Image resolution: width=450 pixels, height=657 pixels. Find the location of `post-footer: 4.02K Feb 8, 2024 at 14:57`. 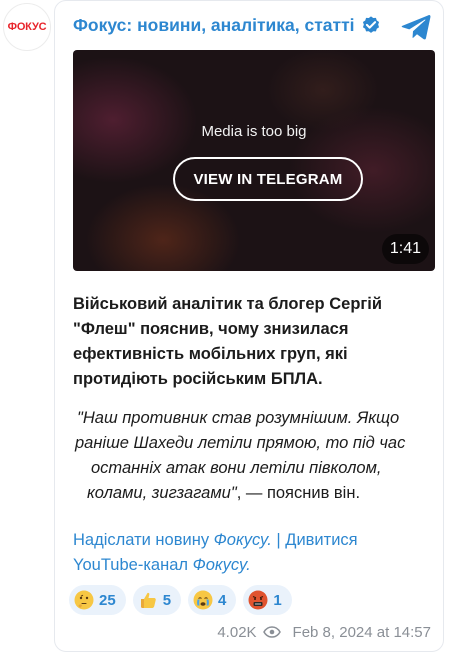

post-footer: 4.02K Feb 8, 2024 at 14:57 is located at coordinates (324, 632).